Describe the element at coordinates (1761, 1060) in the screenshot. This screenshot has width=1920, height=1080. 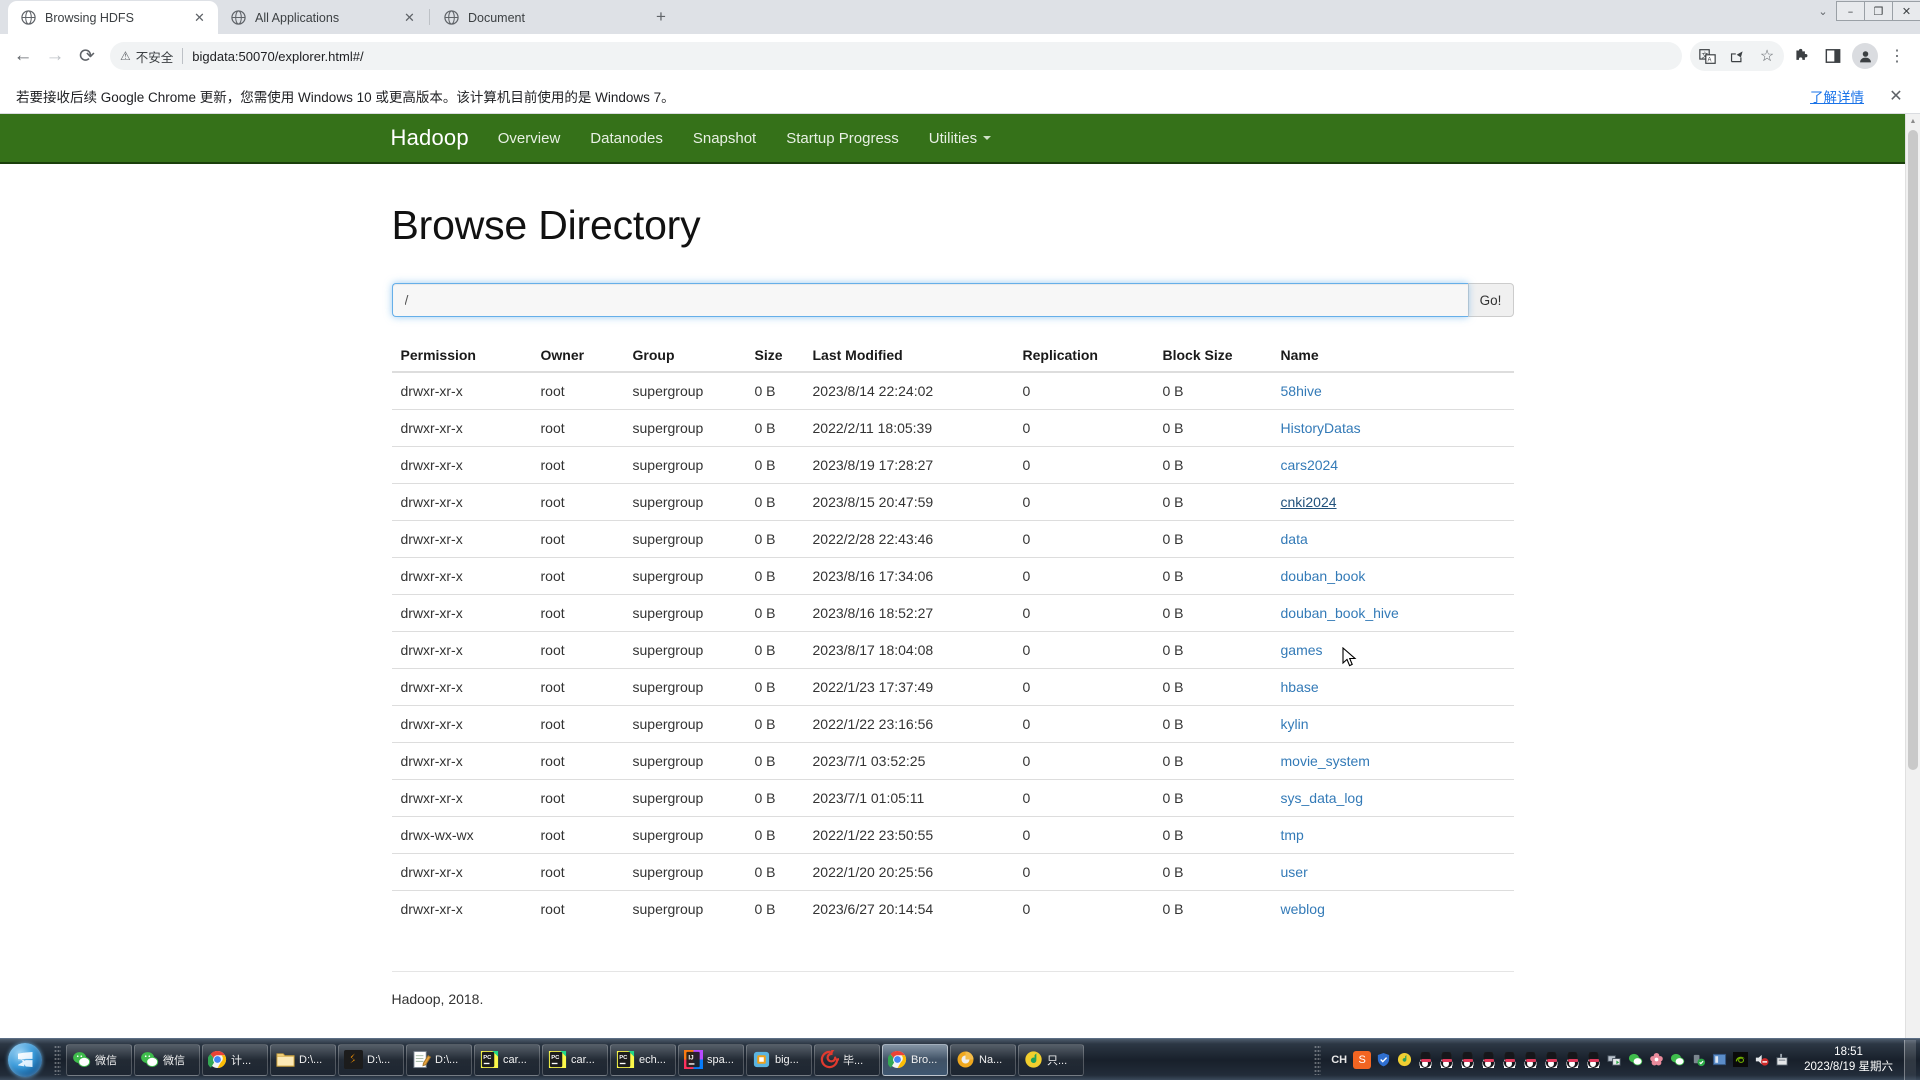
I see `volume-muted-icon` at that location.